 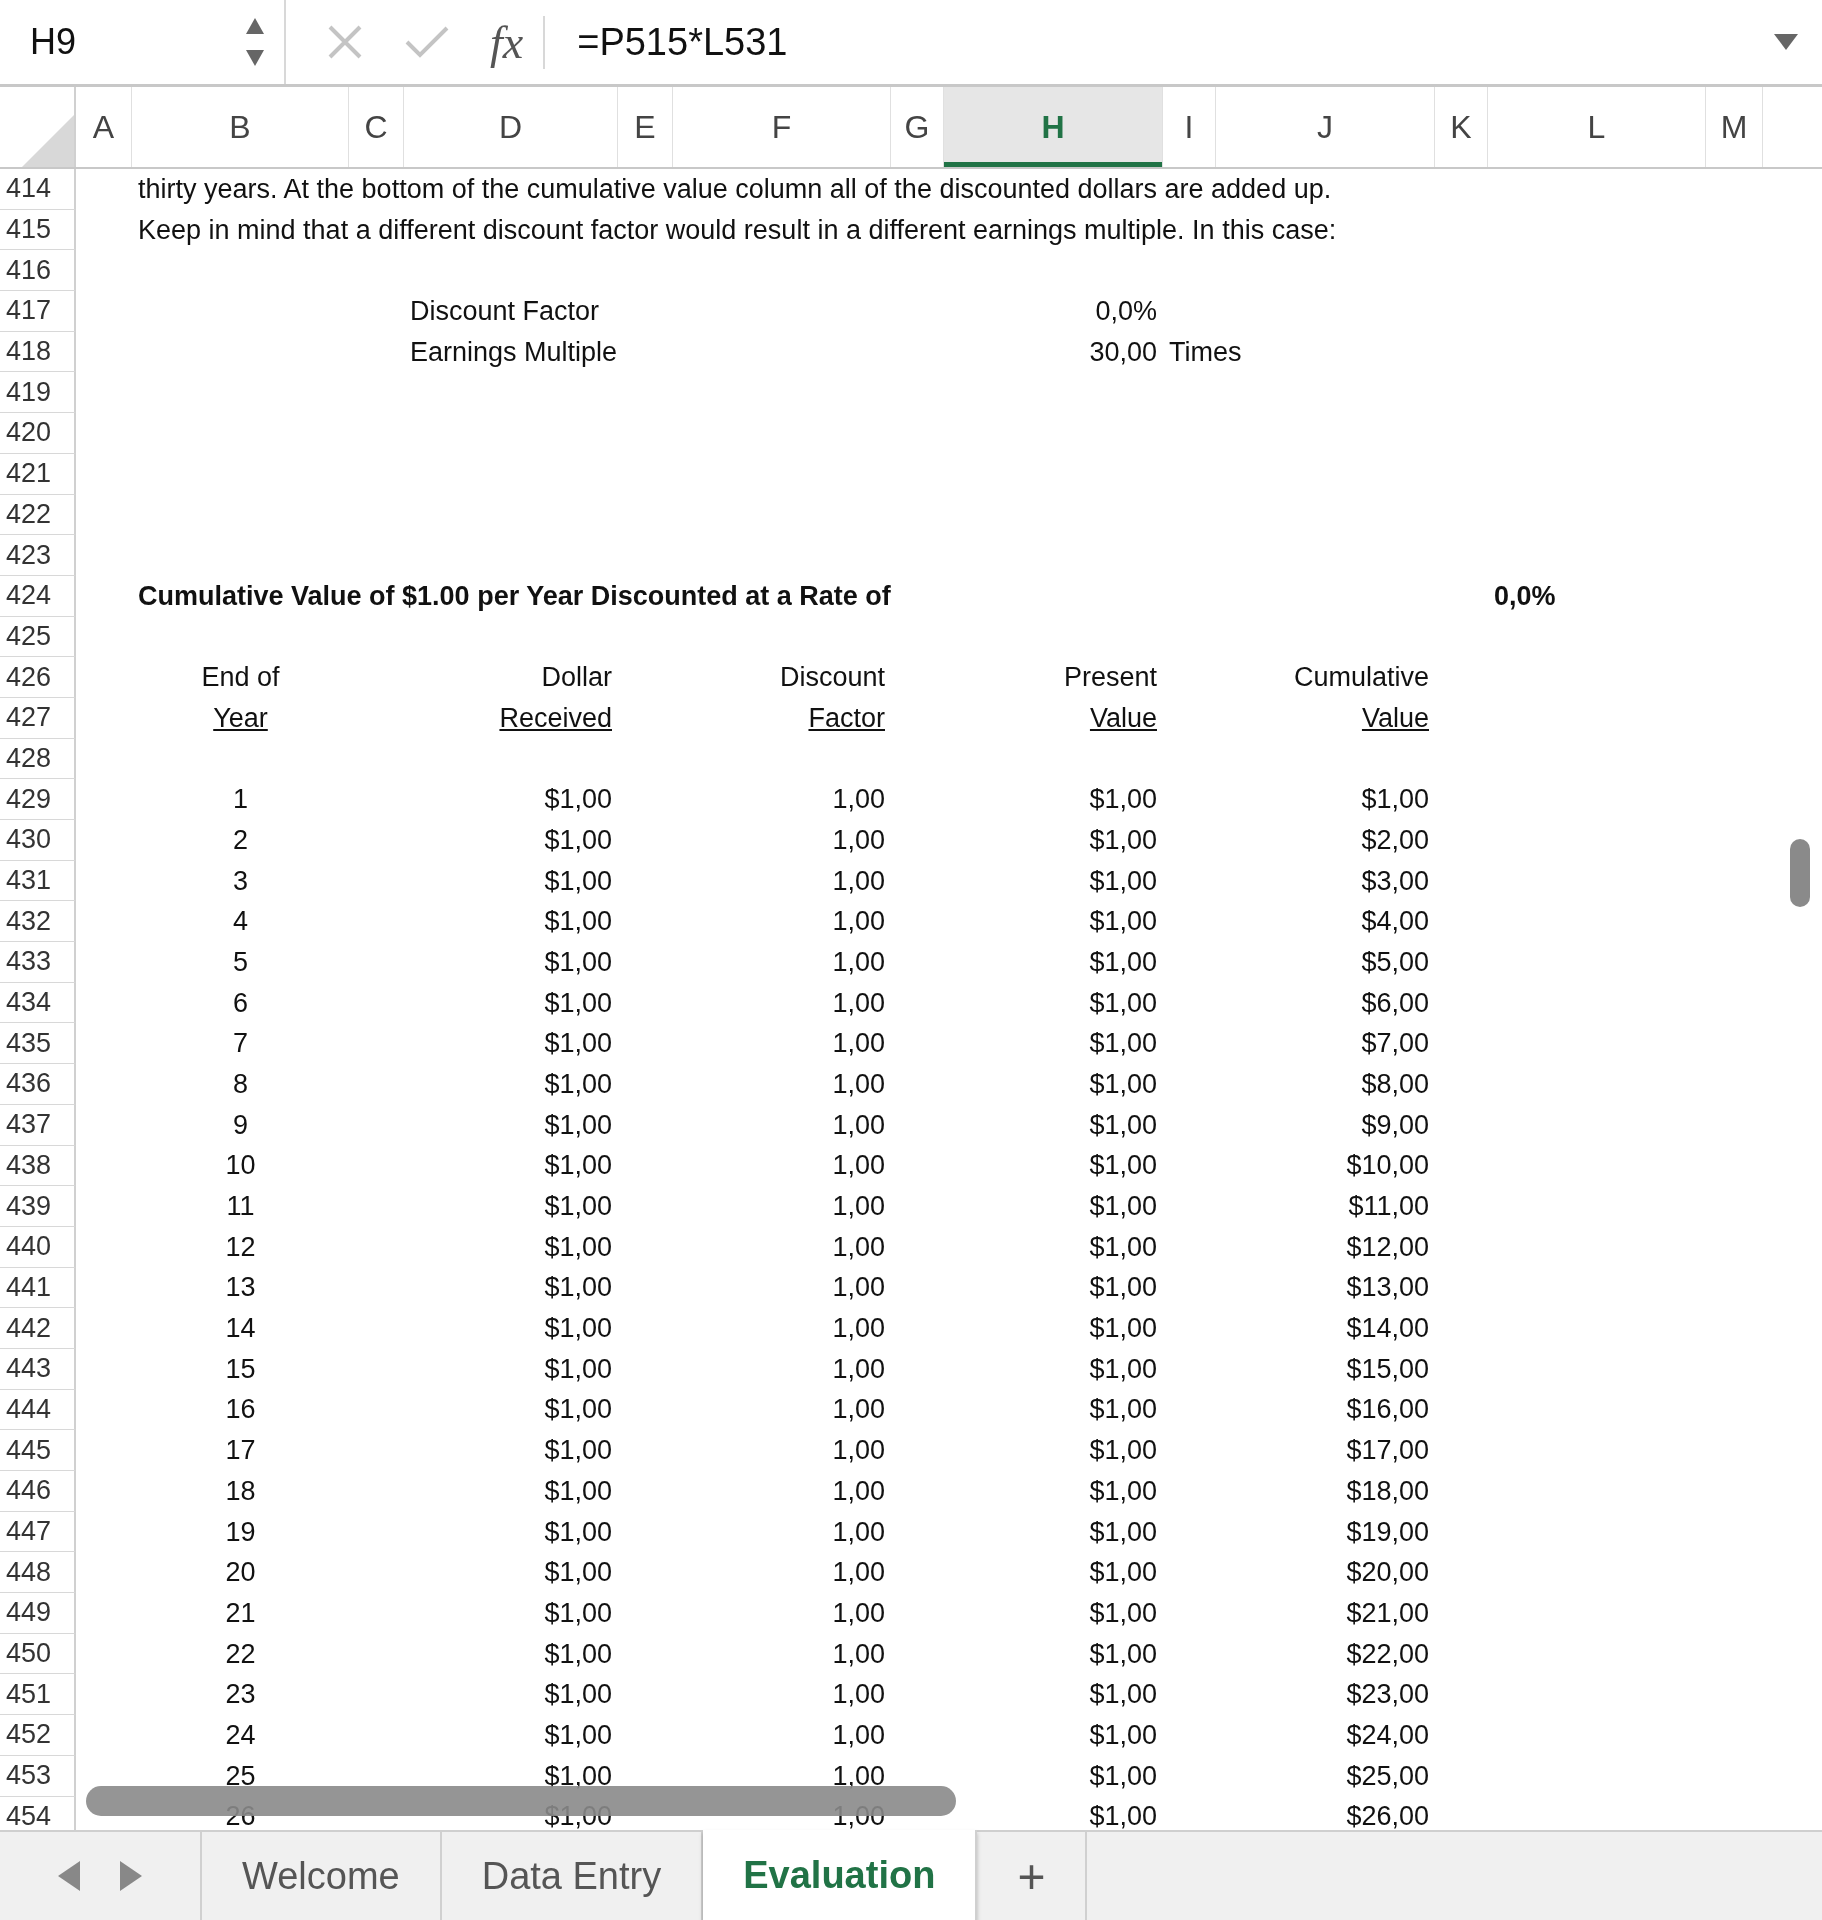 I want to click on row-number: 445, so click(x=38, y=1450).